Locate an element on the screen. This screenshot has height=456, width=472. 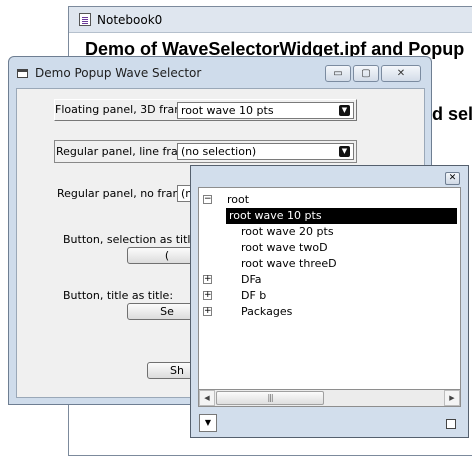
resize-square-icon is located at coordinates (451, 424).